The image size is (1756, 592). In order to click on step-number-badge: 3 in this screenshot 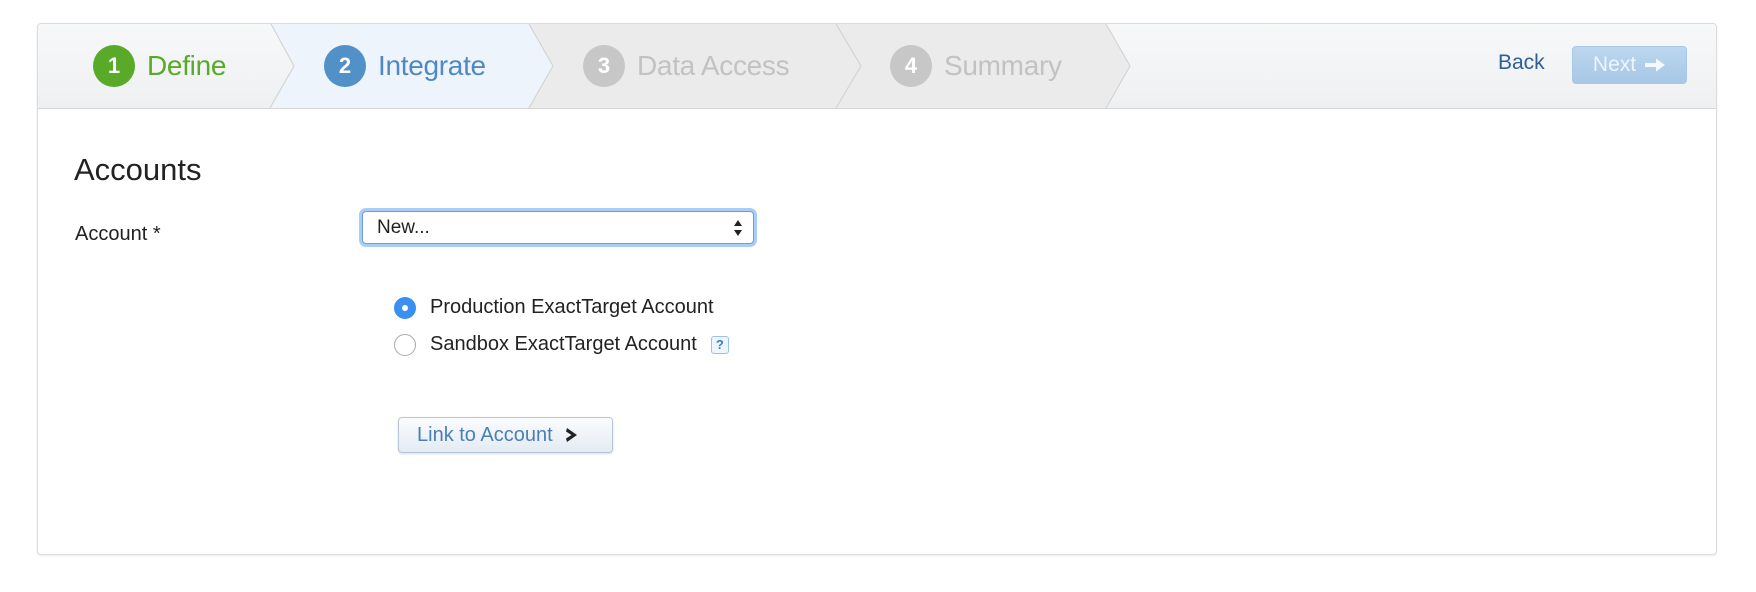, I will do `click(604, 66)`.